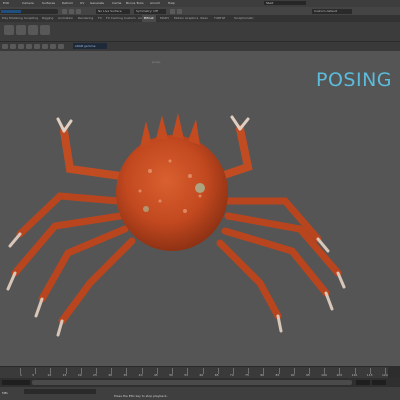  What do you see at coordinates (192, 382) in the screenshot?
I see `range-slider` at bounding box center [192, 382].